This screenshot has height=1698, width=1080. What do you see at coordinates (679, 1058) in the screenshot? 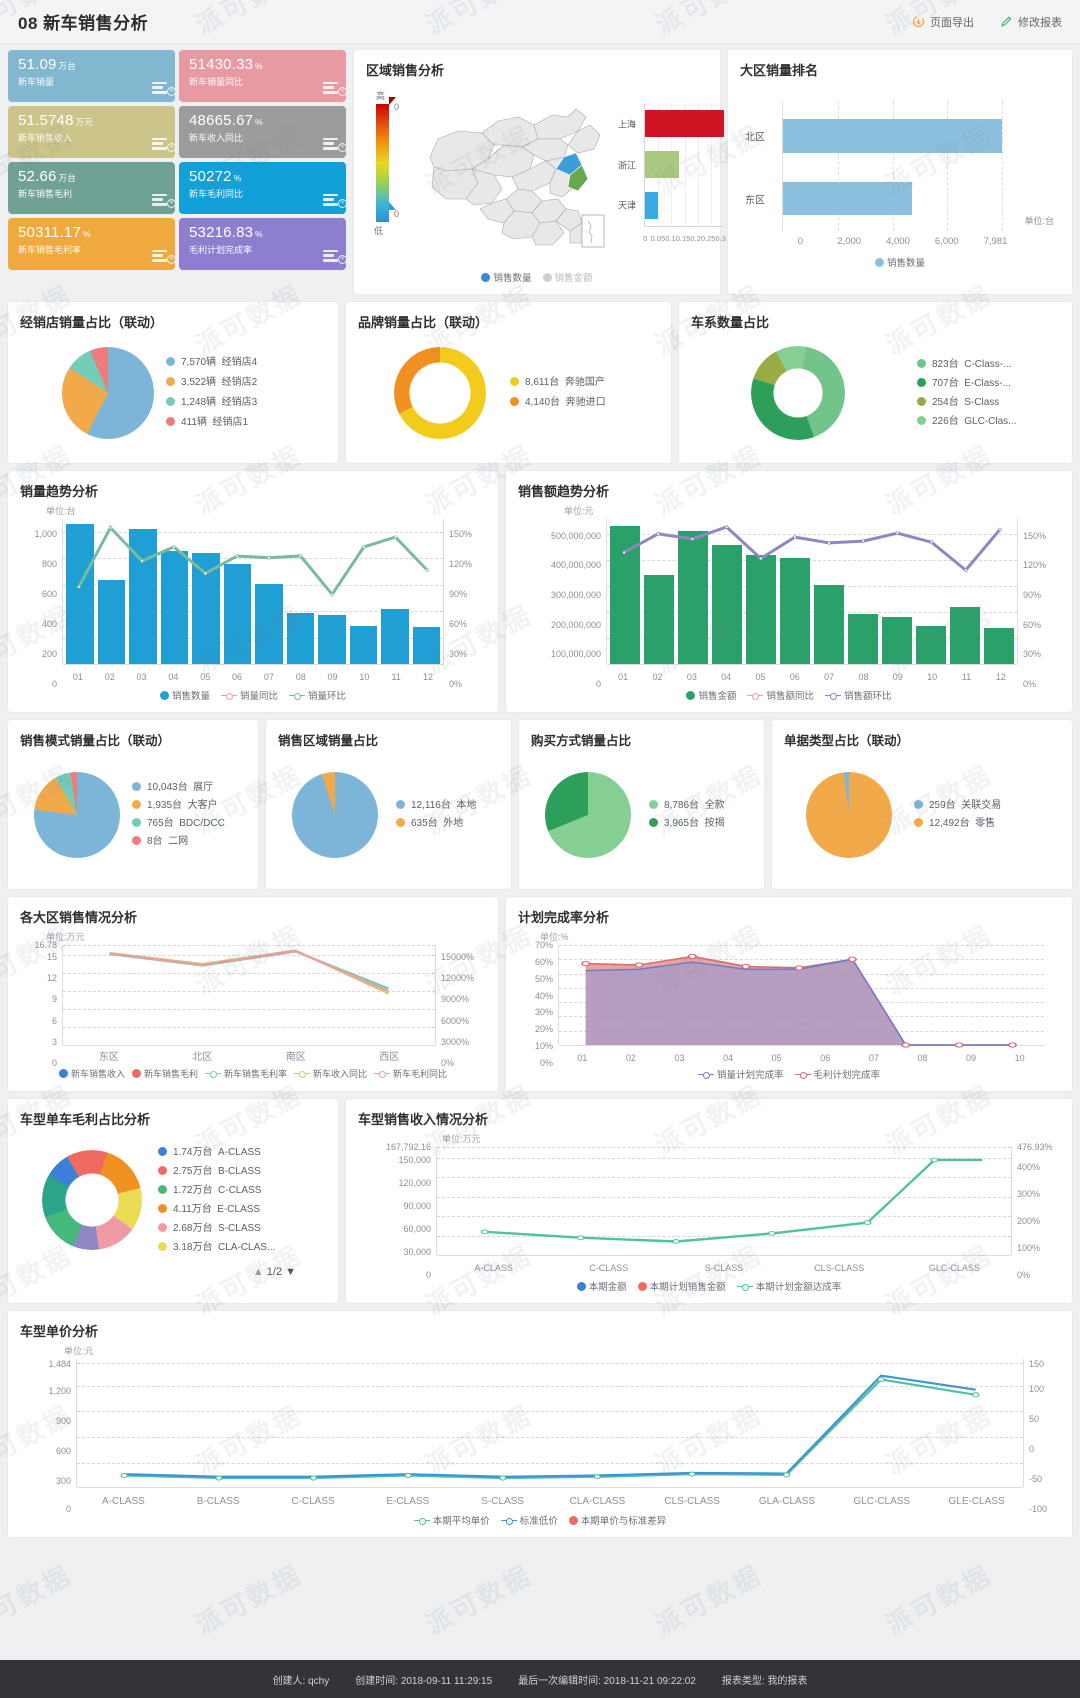
I see `x-tick: 03` at bounding box center [679, 1058].